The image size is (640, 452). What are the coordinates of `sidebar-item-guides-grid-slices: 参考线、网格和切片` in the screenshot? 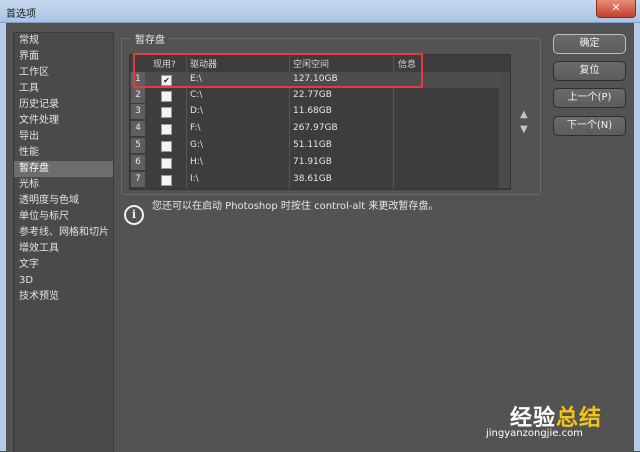 It's located at (63, 233).